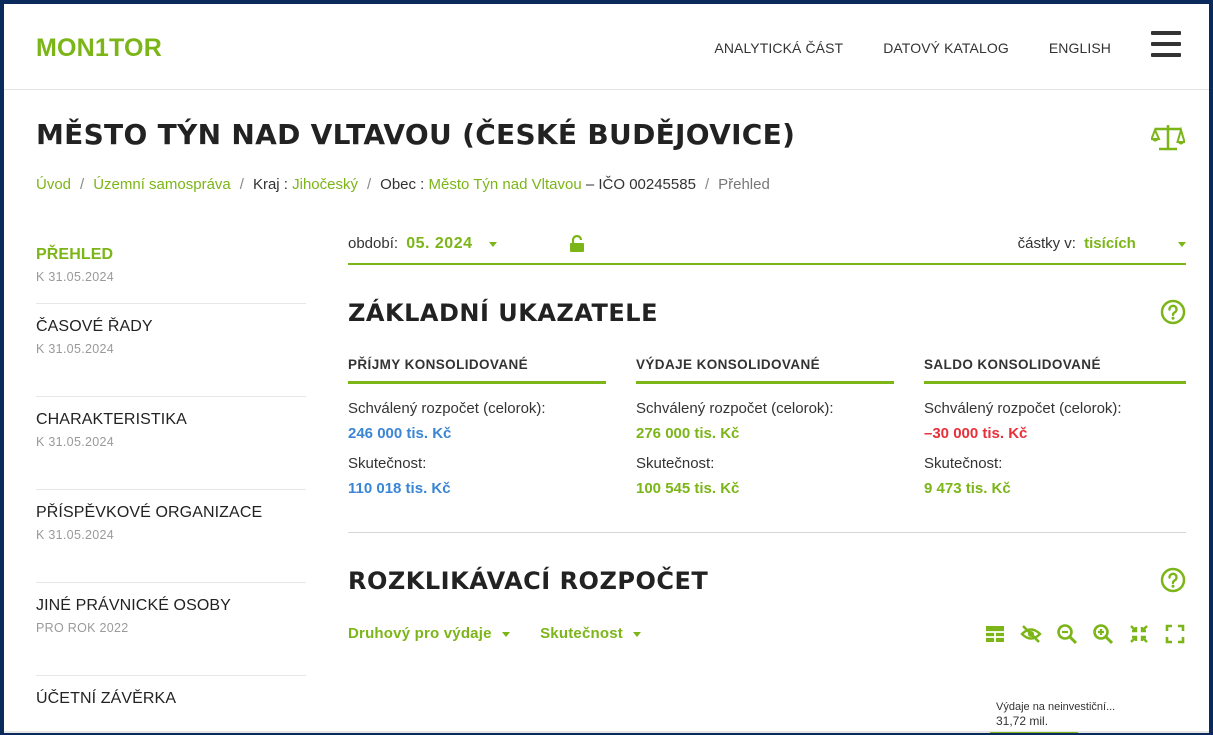  Describe the element at coordinates (1055, 369) in the screenshot. I see `indicator-head: SALDO KONSOLIDOVANÉ` at that location.